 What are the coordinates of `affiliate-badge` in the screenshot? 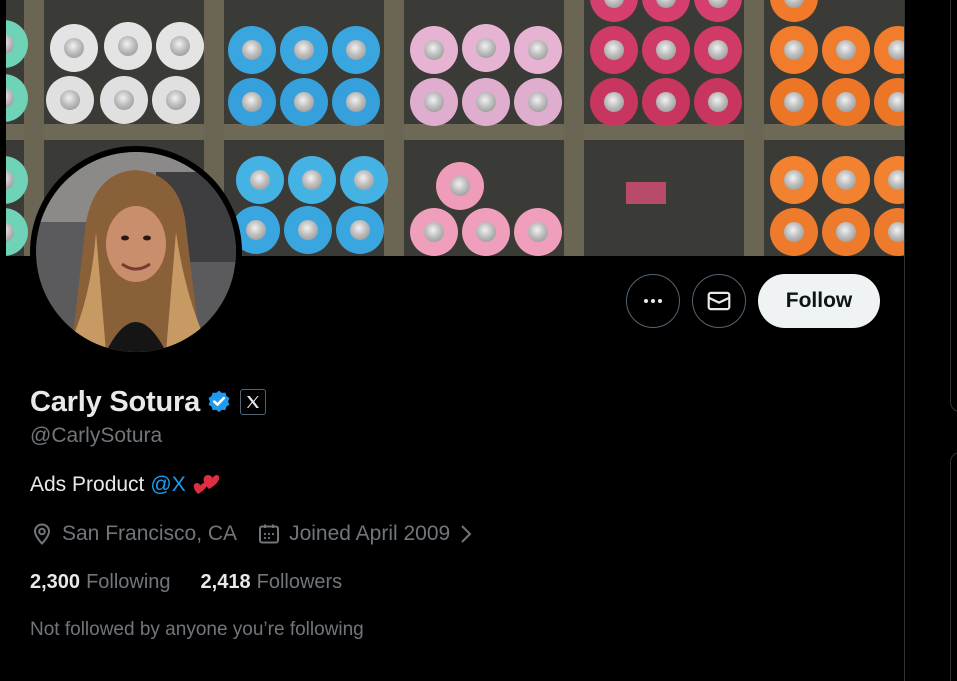 It's located at (253, 402).